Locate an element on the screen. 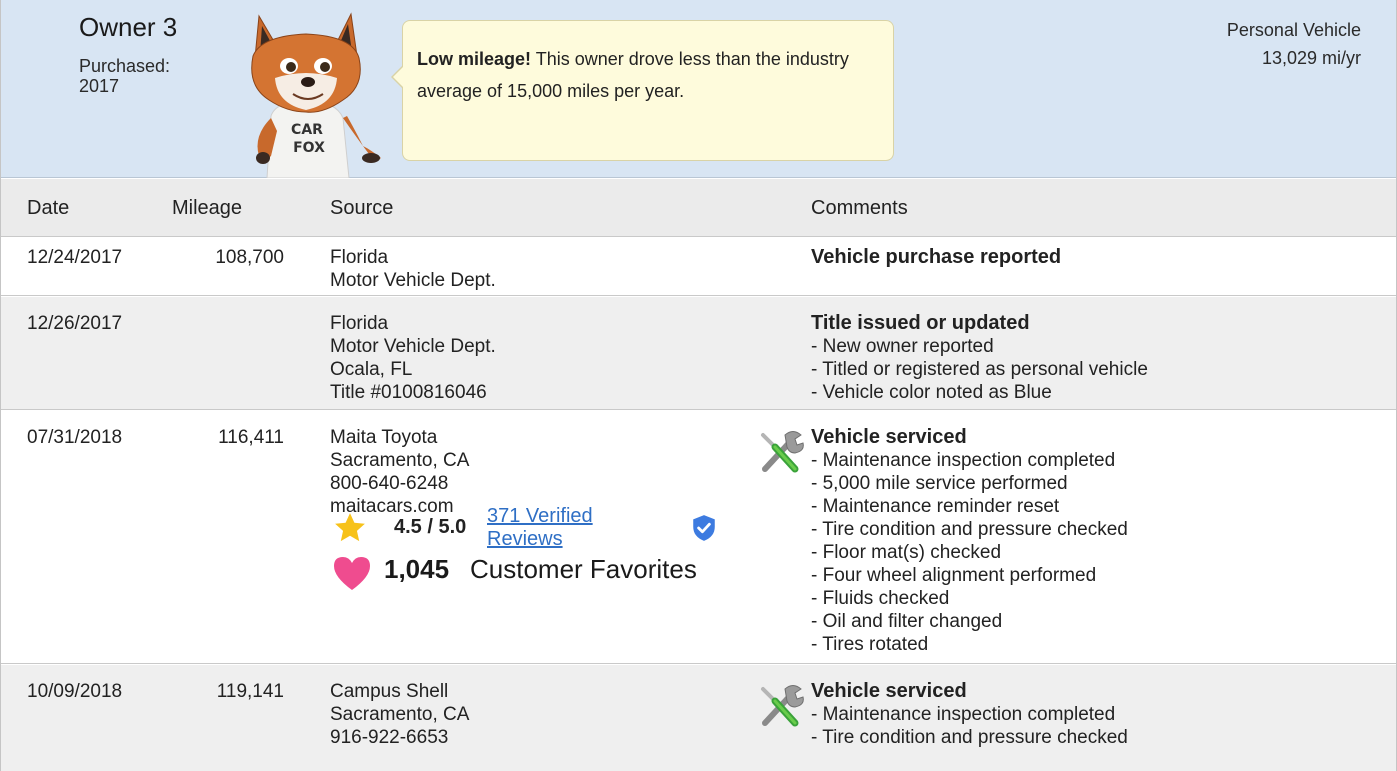  source-line: Ocala, FL is located at coordinates (371, 369).